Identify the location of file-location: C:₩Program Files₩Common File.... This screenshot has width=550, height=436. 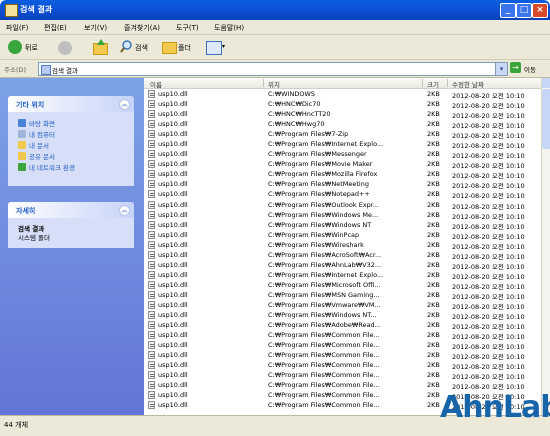
(324, 345).